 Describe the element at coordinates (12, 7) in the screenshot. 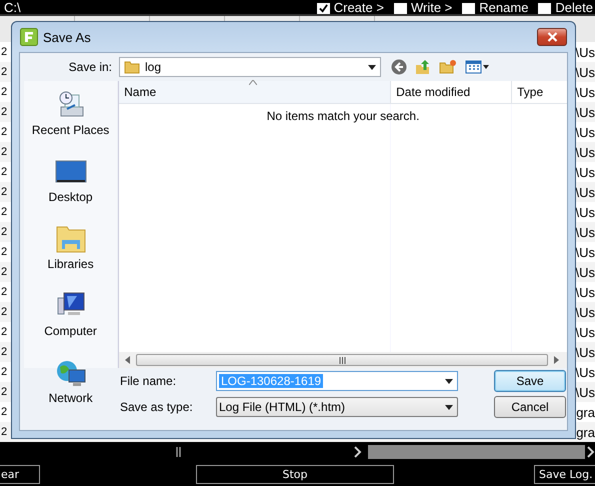

I see `path-text: C:\` at that location.